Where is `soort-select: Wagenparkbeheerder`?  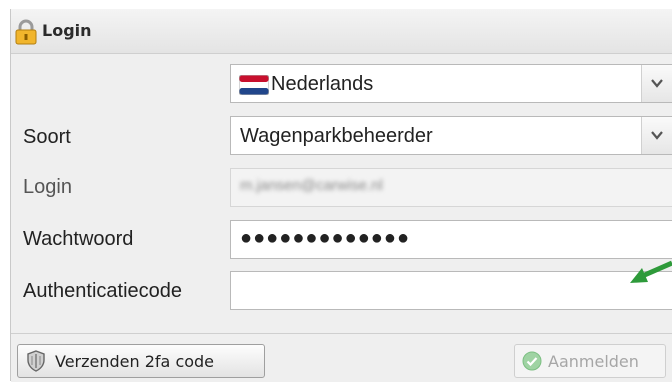
soort-select: Wagenparkbeheerder is located at coordinates (451, 135).